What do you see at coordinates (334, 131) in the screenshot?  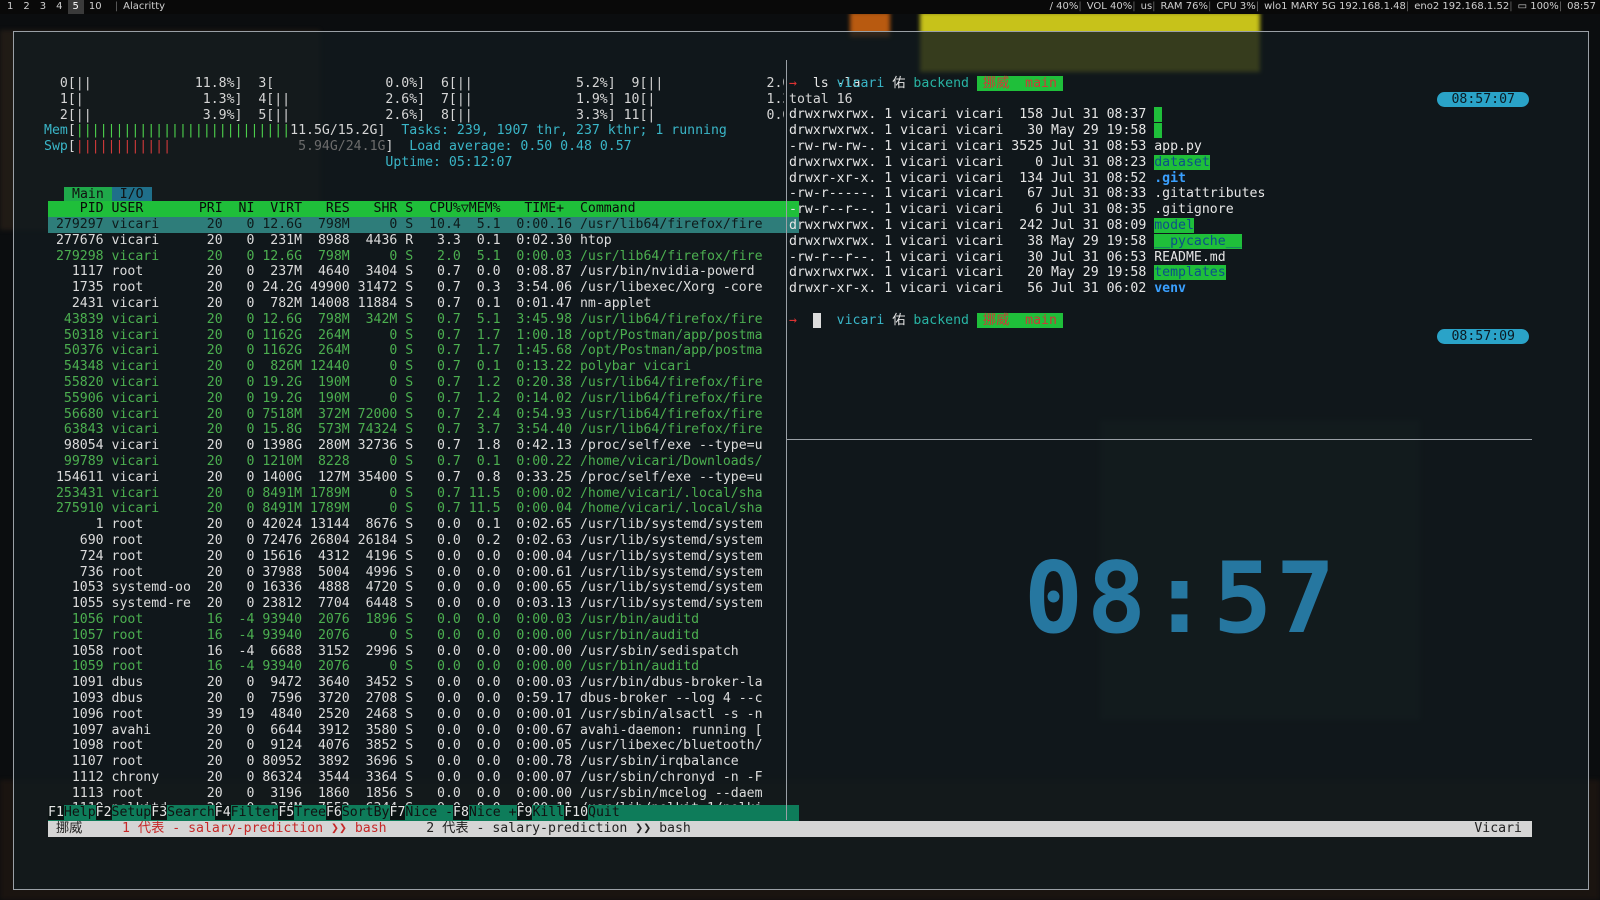 I see `mem-value: 11.5G/15.2G` at bounding box center [334, 131].